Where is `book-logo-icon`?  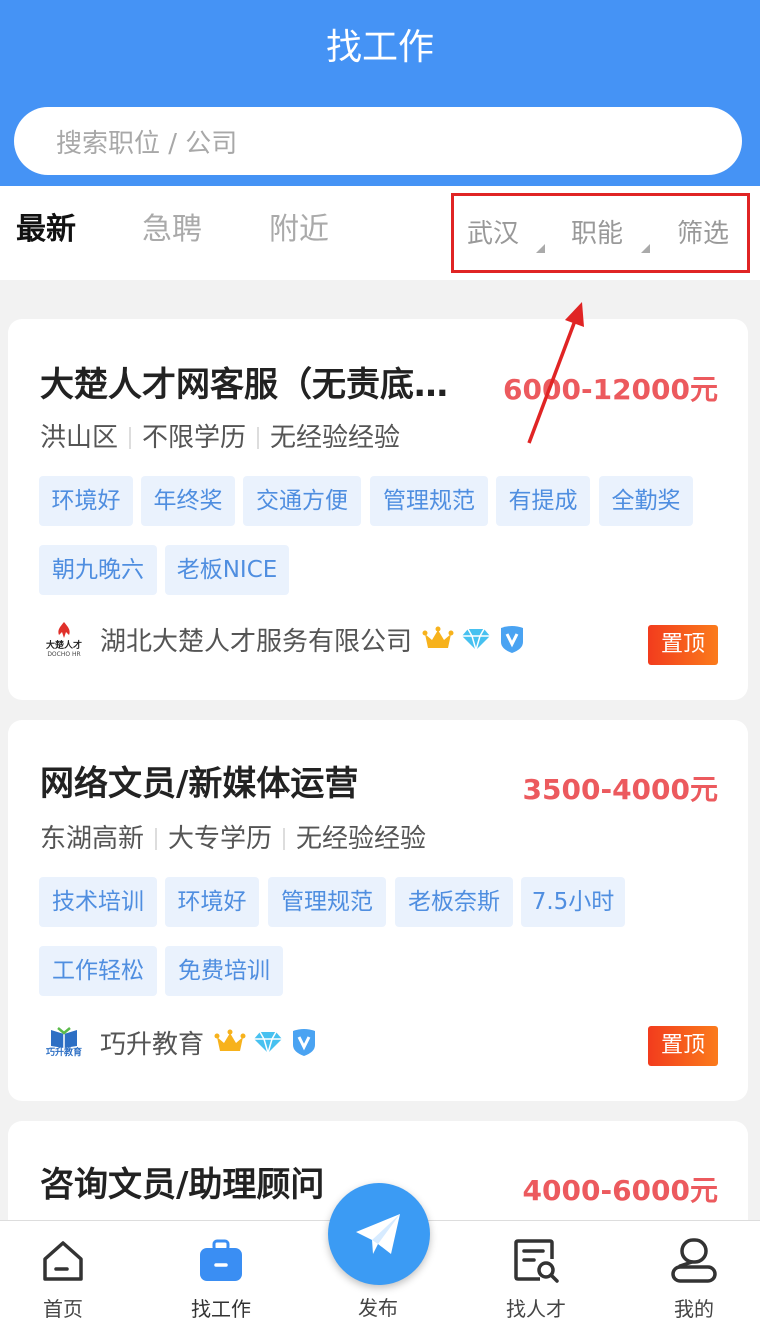
book-logo-icon is located at coordinates (64, 1037).